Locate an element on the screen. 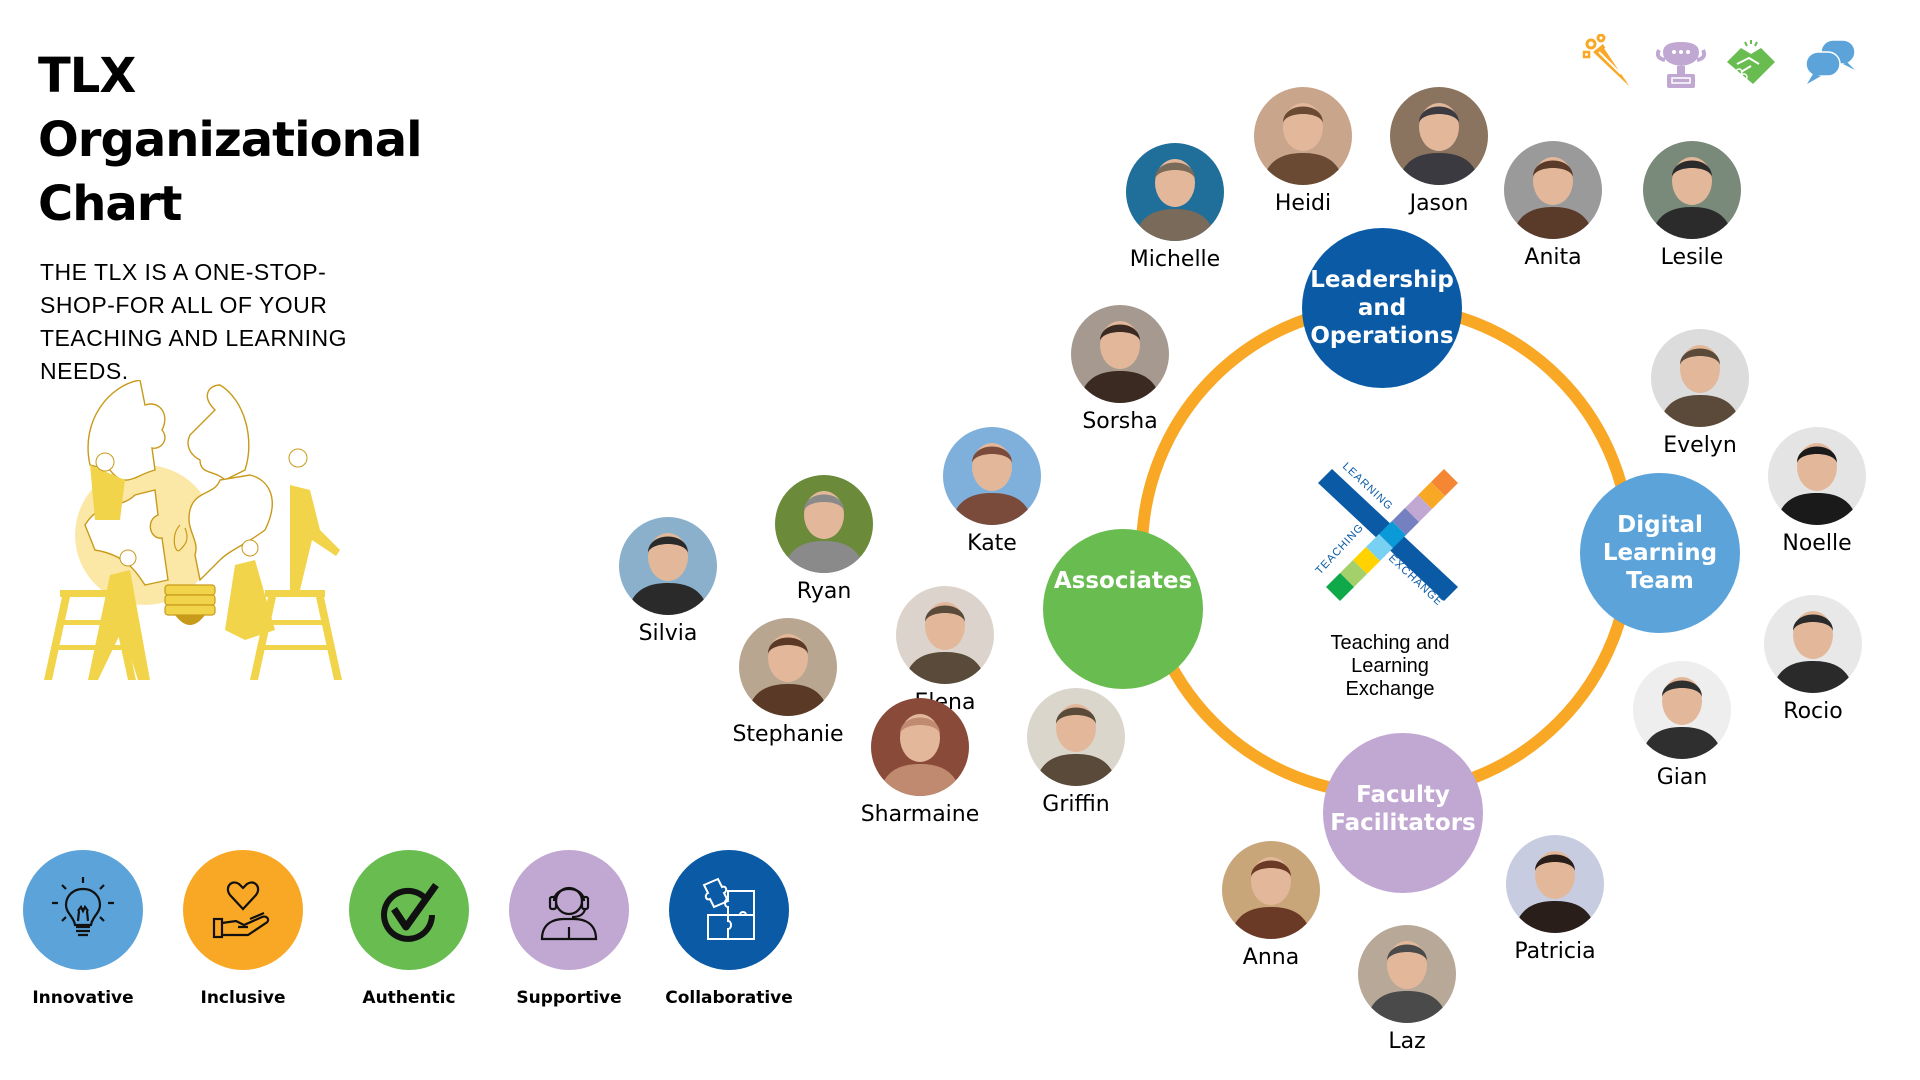 This screenshot has height=1080, width=1920. person-sorsha: Sorsha is located at coordinates (1120, 369).